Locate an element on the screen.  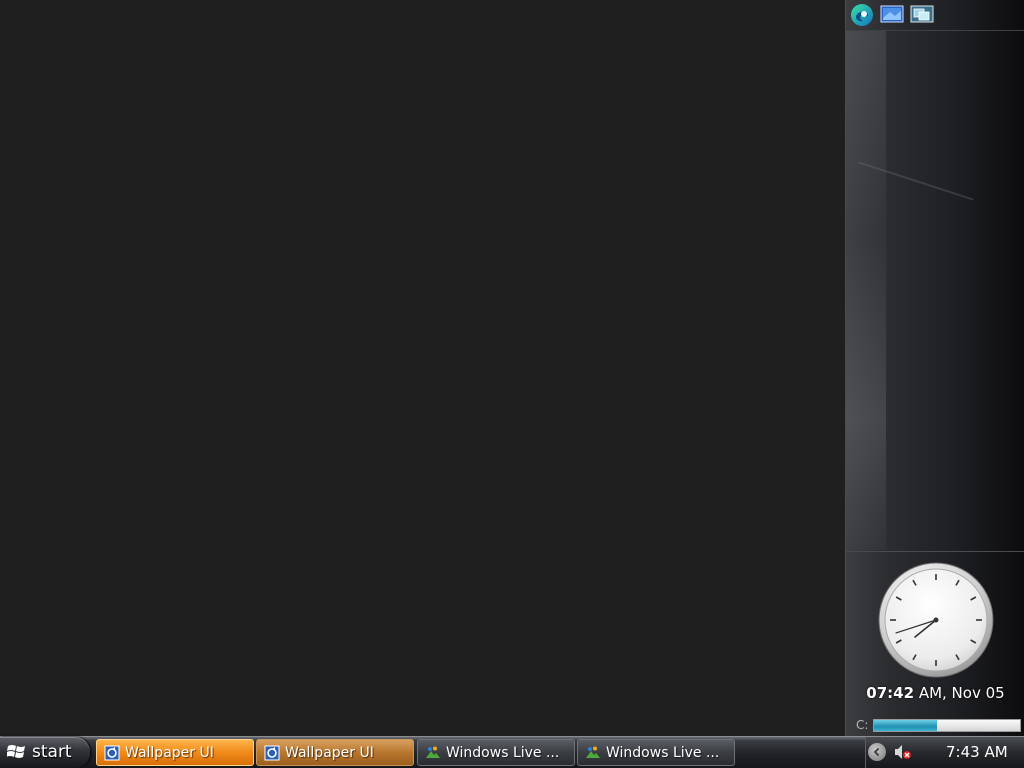
clock-time-label: 07:42 AM, Nov 05 is located at coordinates (935, 693).